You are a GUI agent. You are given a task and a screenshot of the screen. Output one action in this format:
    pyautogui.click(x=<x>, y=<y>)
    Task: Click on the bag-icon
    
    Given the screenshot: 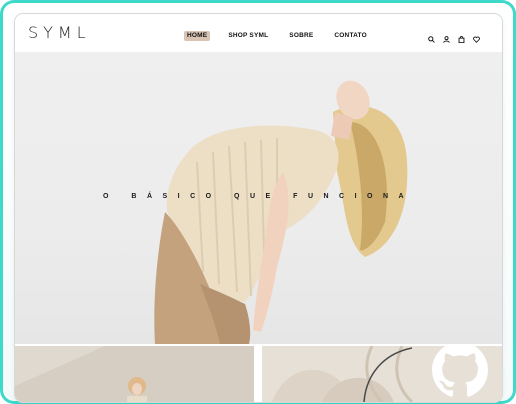 What is the action you would take?
    pyautogui.click(x=461, y=37)
    